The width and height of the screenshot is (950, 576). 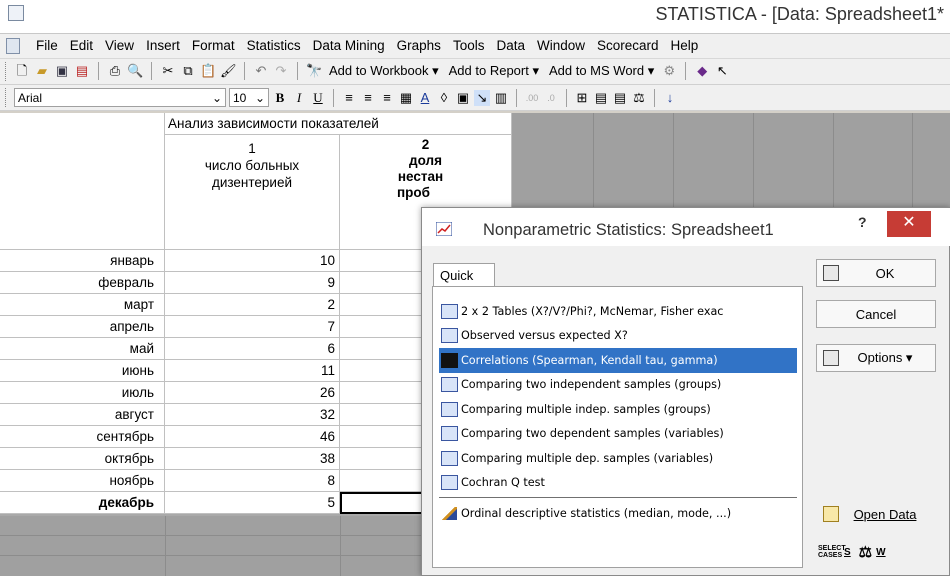 I want to click on data-cell: 10, so click(x=252, y=261).